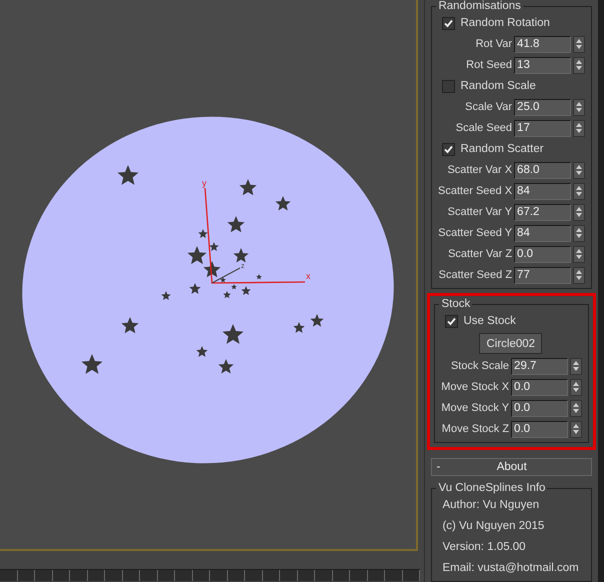 The width and height of the screenshot is (604, 582). What do you see at coordinates (490, 505) in the screenshot?
I see `info-text: Author: Vu Nguyen` at bounding box center [490, 505].